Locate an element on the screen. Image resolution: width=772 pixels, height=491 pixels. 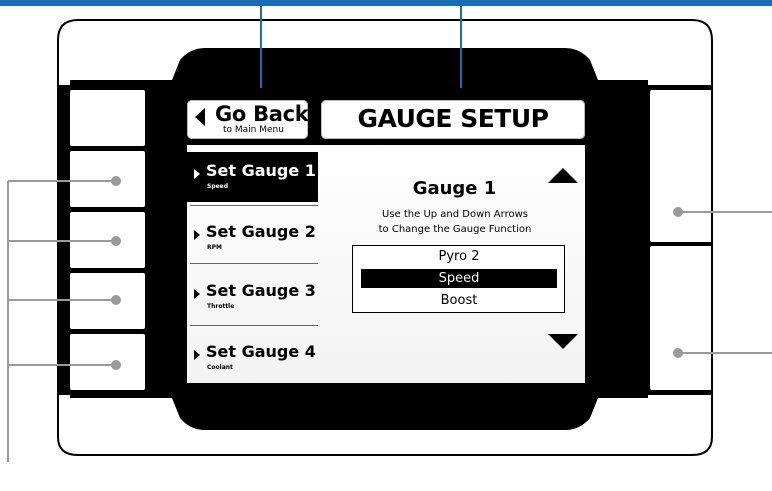
menu-item-sublabel: Throttle is located at coordinates (221, 306).